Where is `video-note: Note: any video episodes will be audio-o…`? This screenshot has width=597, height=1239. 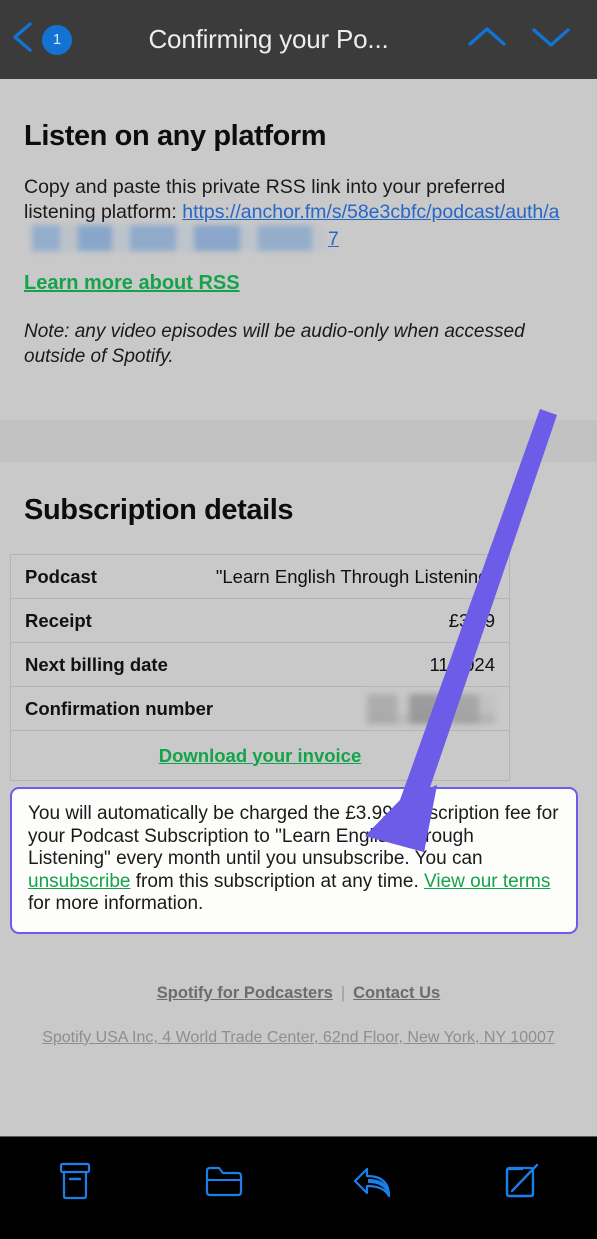
video-note: Note: any video episodes will be audio-o… is located at coordinates (274, 344).